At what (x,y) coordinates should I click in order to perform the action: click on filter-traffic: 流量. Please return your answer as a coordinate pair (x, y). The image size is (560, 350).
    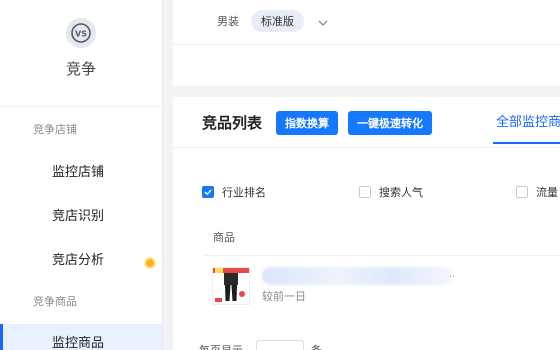
    Looking at the image, I should click on (537, 192).